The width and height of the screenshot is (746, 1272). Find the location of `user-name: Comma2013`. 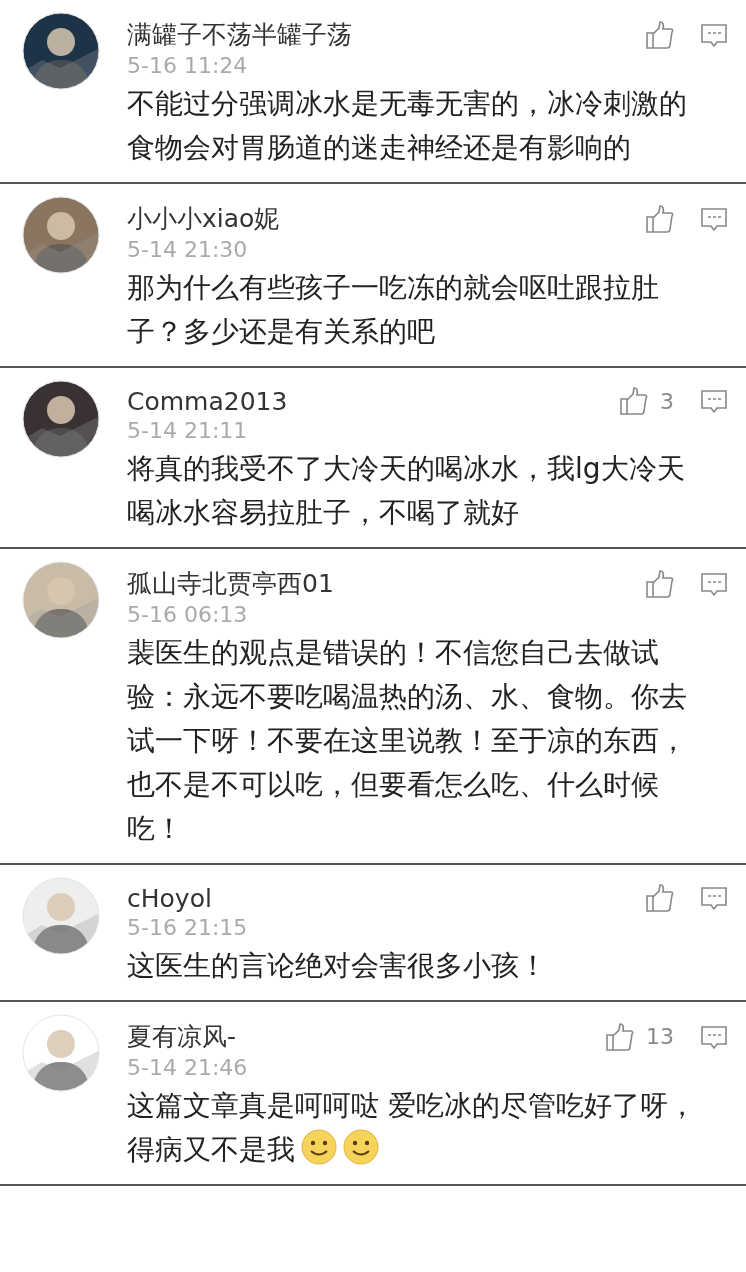

user-name: Comma2013 is located at coordinates (207, 401).